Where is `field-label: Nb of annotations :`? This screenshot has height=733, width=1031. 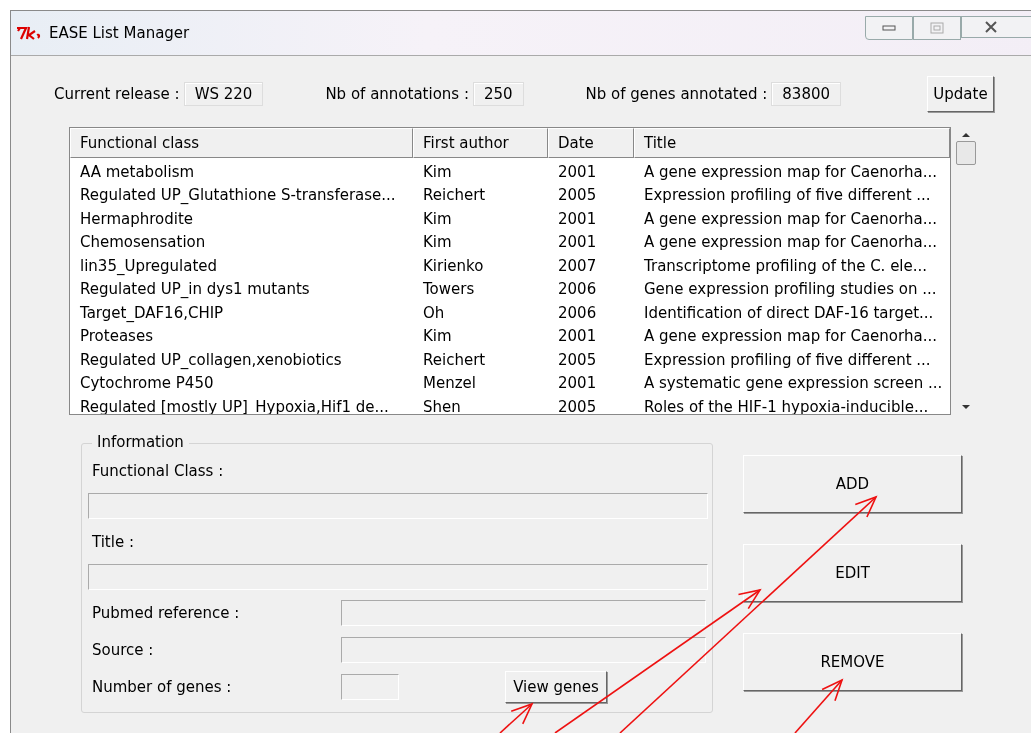
field-label: Nb of annotations : is located at coordinates (397, 94).